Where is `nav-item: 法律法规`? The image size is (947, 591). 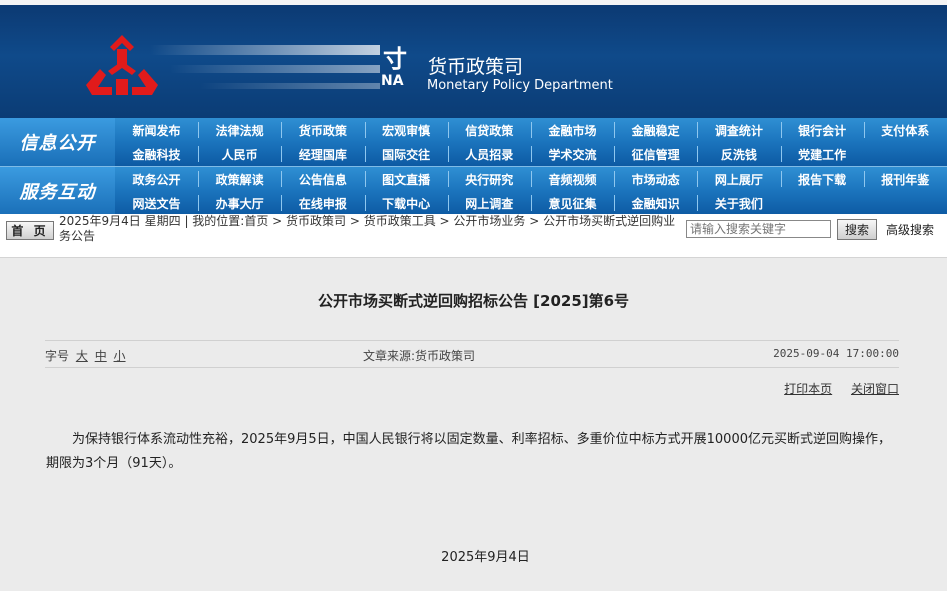 nav-item: 法律法规 is located at coordinates (239, 130).